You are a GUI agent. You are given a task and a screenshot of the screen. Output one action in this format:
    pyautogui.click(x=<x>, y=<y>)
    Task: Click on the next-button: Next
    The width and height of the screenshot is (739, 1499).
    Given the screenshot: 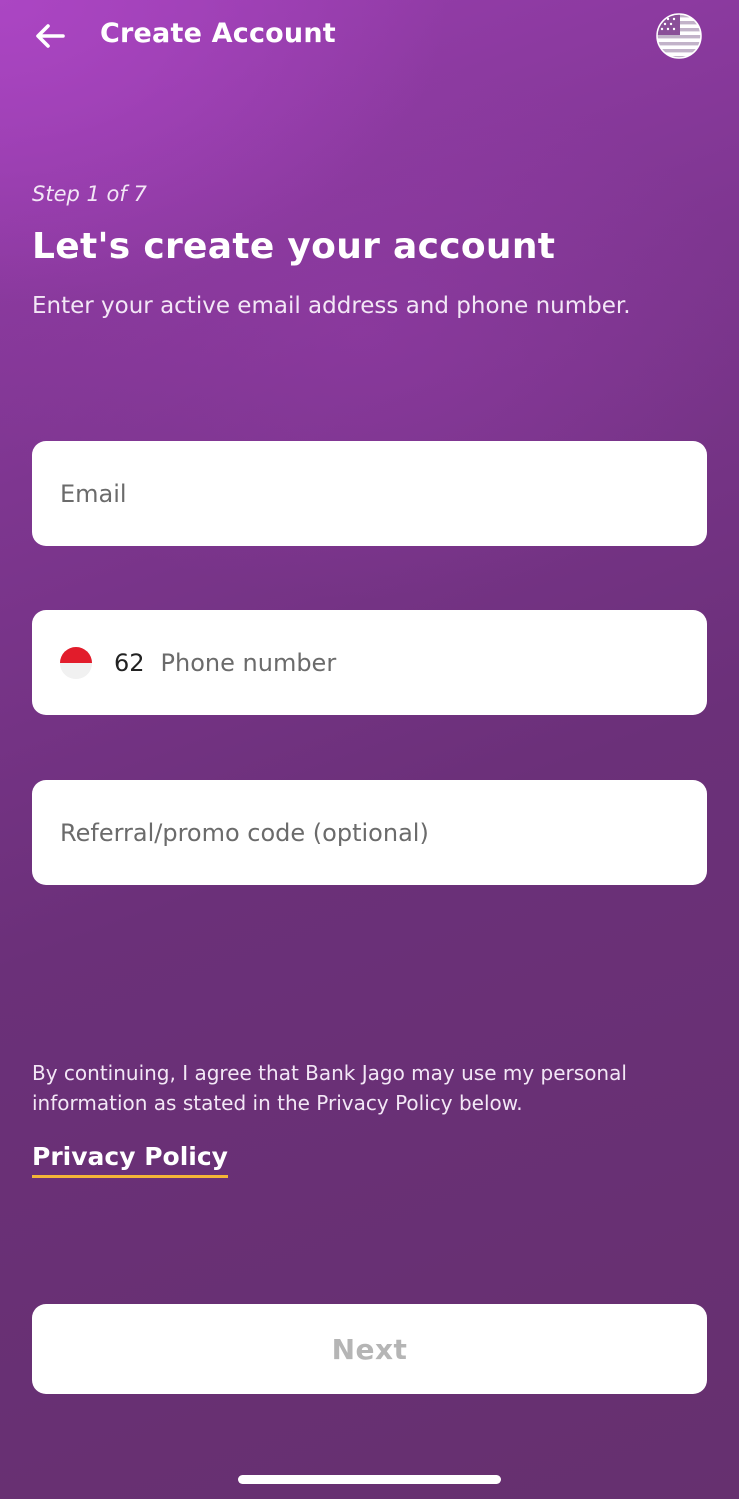 What is the action you would take?
    pyautogui.click(x=369, y=1349)
    